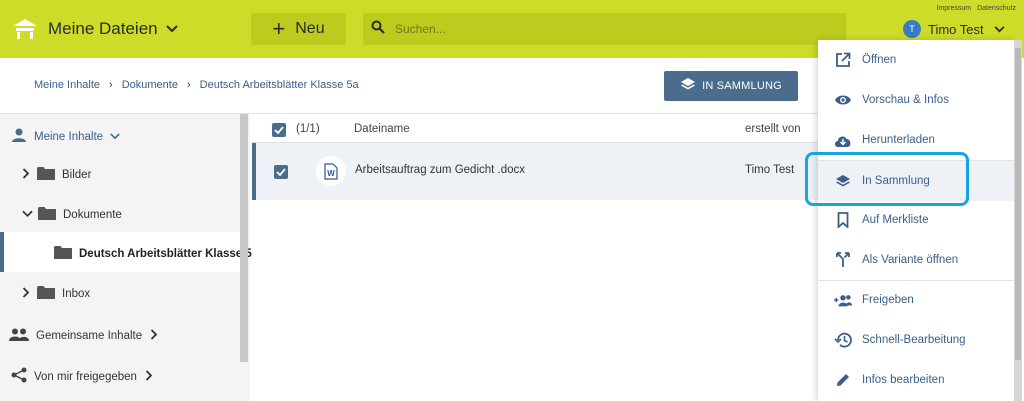 The image size is (1024, 401). Describe the element at coordinates (843, 100) in the screenshot. I see `eye-icon` at that location.